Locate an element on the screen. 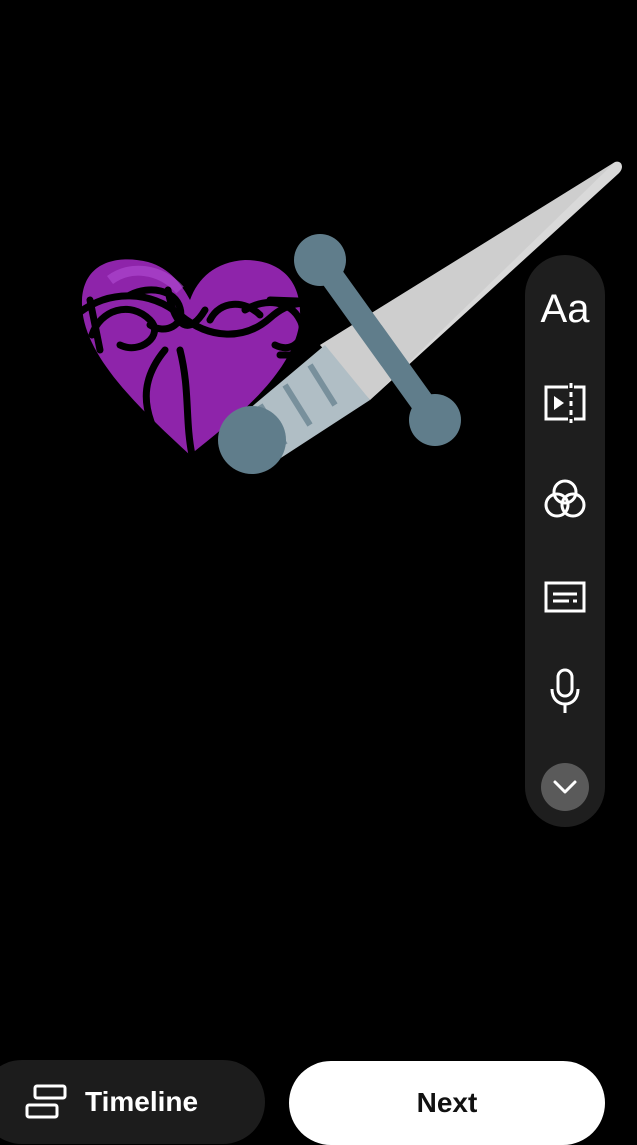  dagger-pommel is located at coordinates (252, 440).